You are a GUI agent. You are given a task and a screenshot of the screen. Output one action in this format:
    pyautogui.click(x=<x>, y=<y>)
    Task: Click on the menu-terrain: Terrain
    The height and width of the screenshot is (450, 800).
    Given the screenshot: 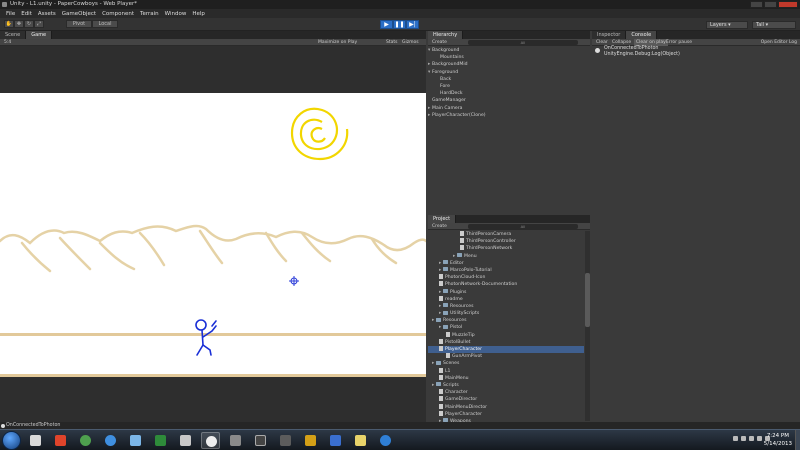 What is the action you would take?
    pyautogui.click(x=149, y=14)
    